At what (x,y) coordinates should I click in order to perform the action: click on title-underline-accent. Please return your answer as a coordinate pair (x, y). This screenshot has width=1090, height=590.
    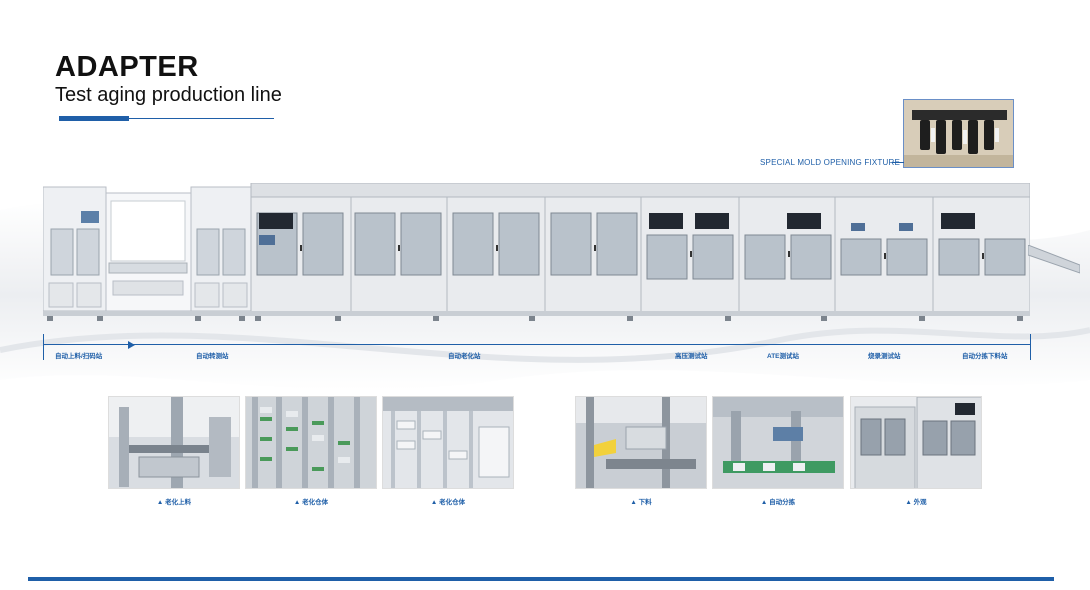
    Looking at the image, I should click on (94, 118).